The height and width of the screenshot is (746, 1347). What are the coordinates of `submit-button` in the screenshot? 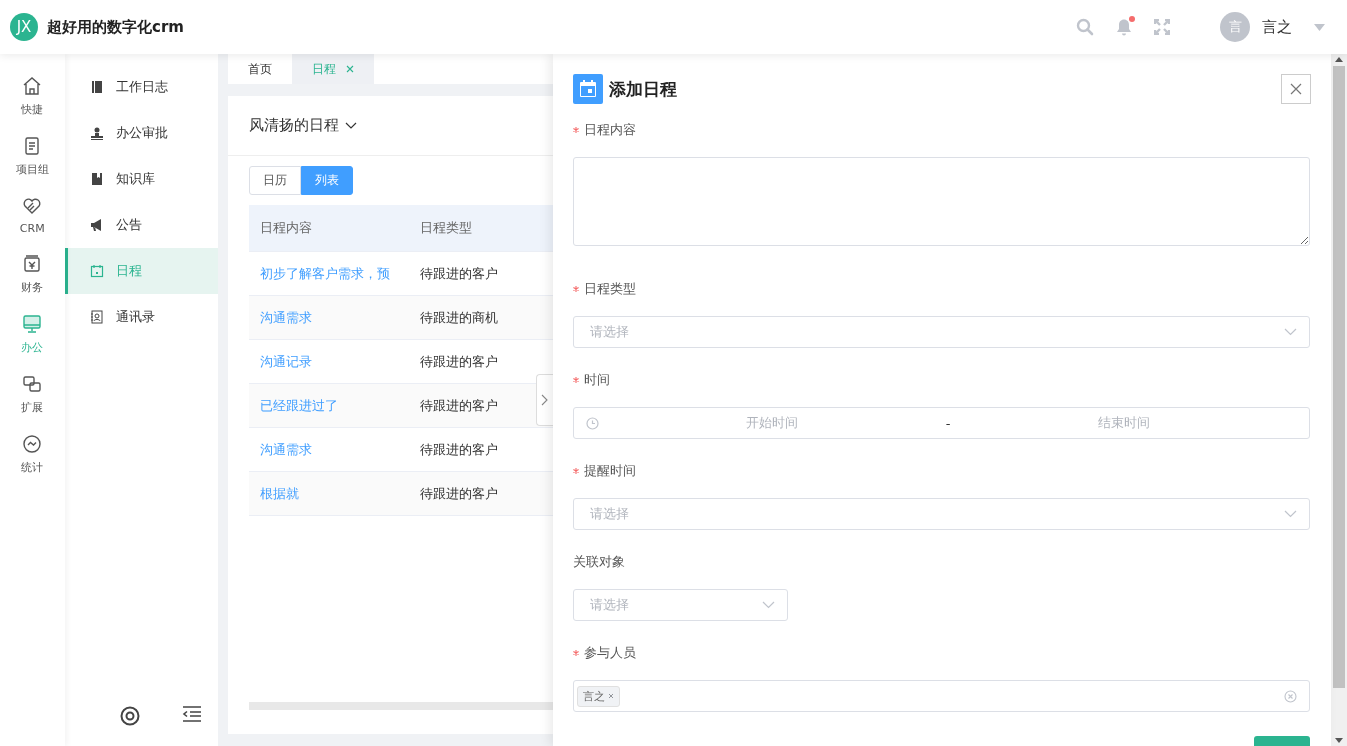 It's located at (1282, 741).